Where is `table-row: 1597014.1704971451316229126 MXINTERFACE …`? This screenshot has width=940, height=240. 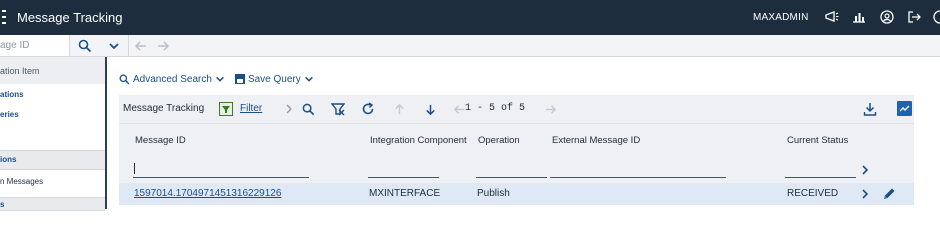
table-row: 1597014.1704971451316229126 MXINTERFACE … is located at coordinates (516, 194).